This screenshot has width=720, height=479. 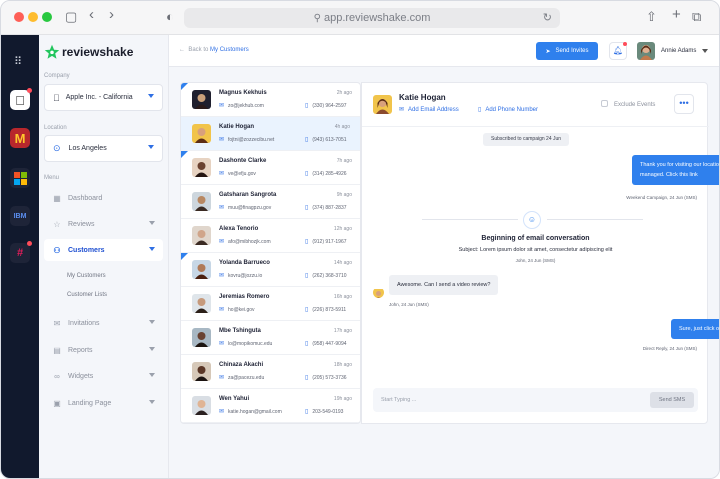 I want to click on contact-email: ✉ ve@efju.gov, so click(x=237, y=173).